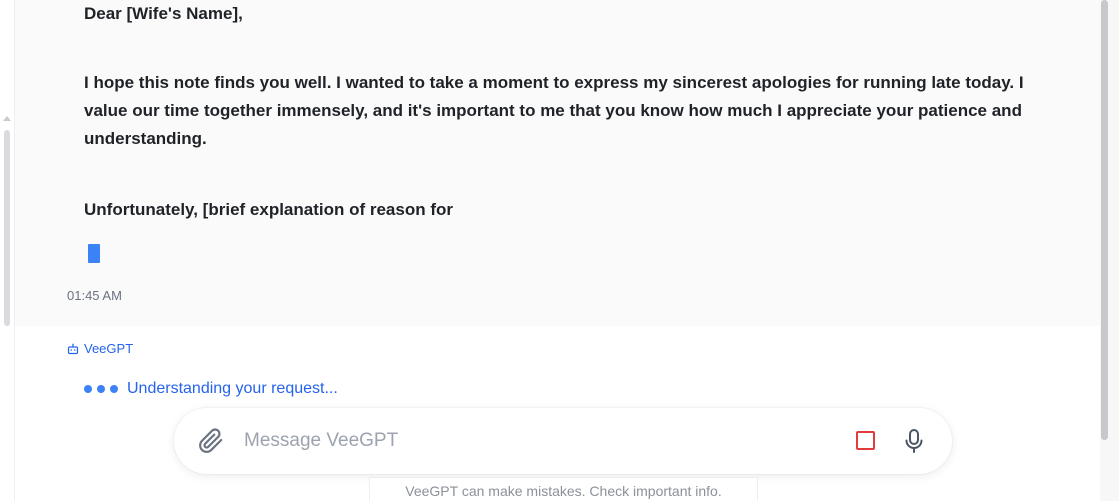 This screenshot has width=1119, height=501. I want to click on message-composer, so click(563, 441).